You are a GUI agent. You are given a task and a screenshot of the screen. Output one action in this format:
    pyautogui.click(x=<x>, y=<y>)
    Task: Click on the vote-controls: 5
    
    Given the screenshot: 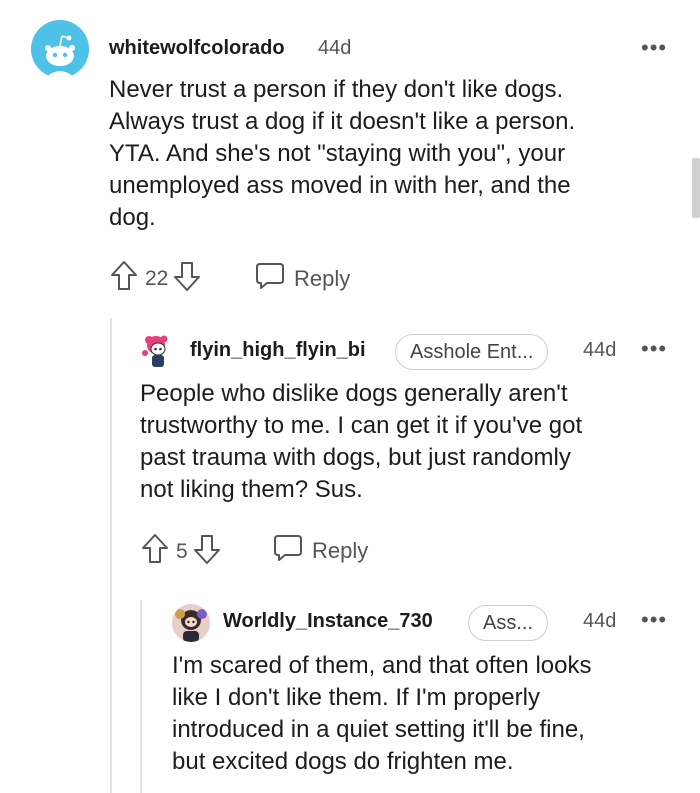 What is the action you would take?
    pyautogui.click(x=181, y=552)
    